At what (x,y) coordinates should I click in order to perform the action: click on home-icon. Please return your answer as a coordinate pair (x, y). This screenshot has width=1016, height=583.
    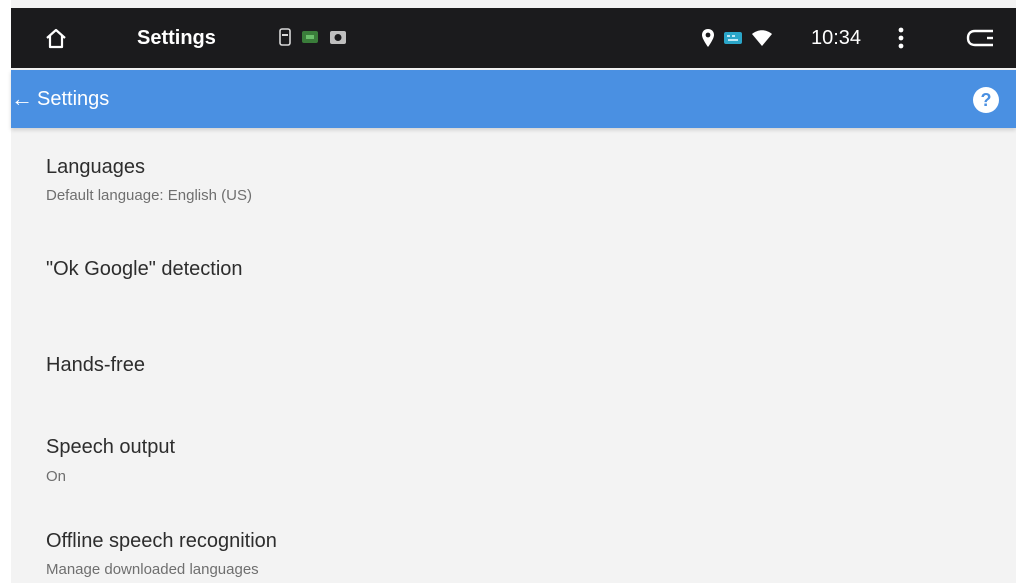
    Looking at the image, I should click on (56, 38).